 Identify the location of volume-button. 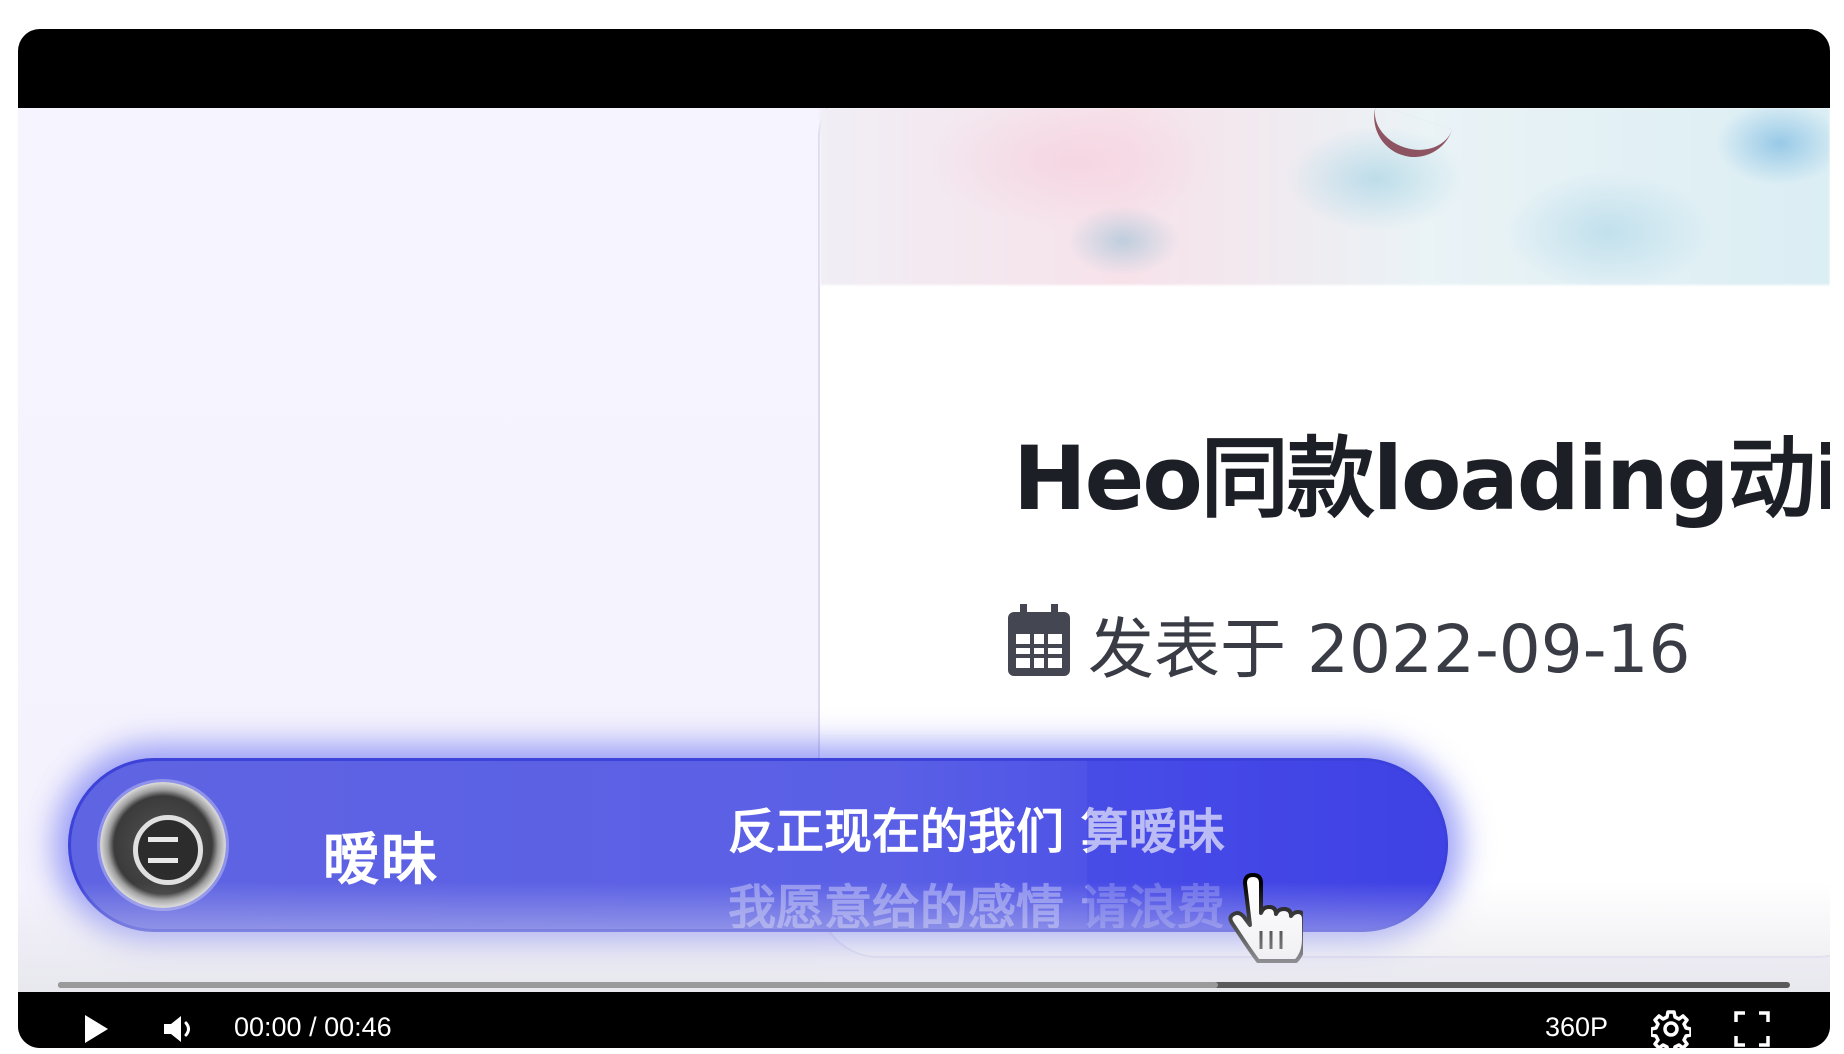
(180, 1028).